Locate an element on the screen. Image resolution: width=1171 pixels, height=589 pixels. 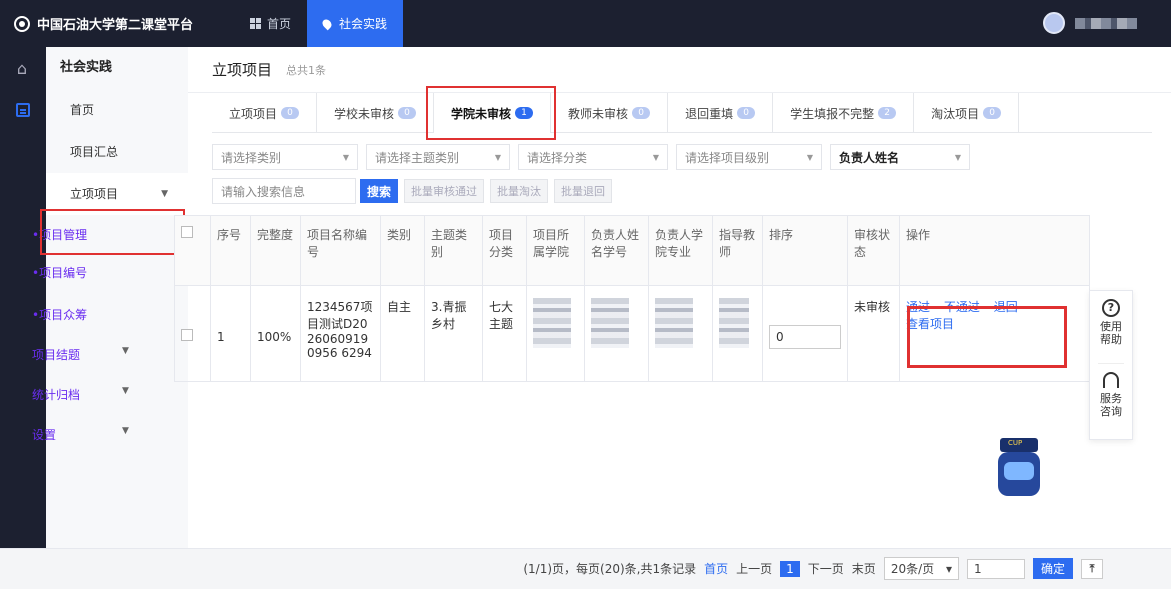
row-name-code: 1234567项目测试D20260609190956 6294 is located at coordinates (340, 333).